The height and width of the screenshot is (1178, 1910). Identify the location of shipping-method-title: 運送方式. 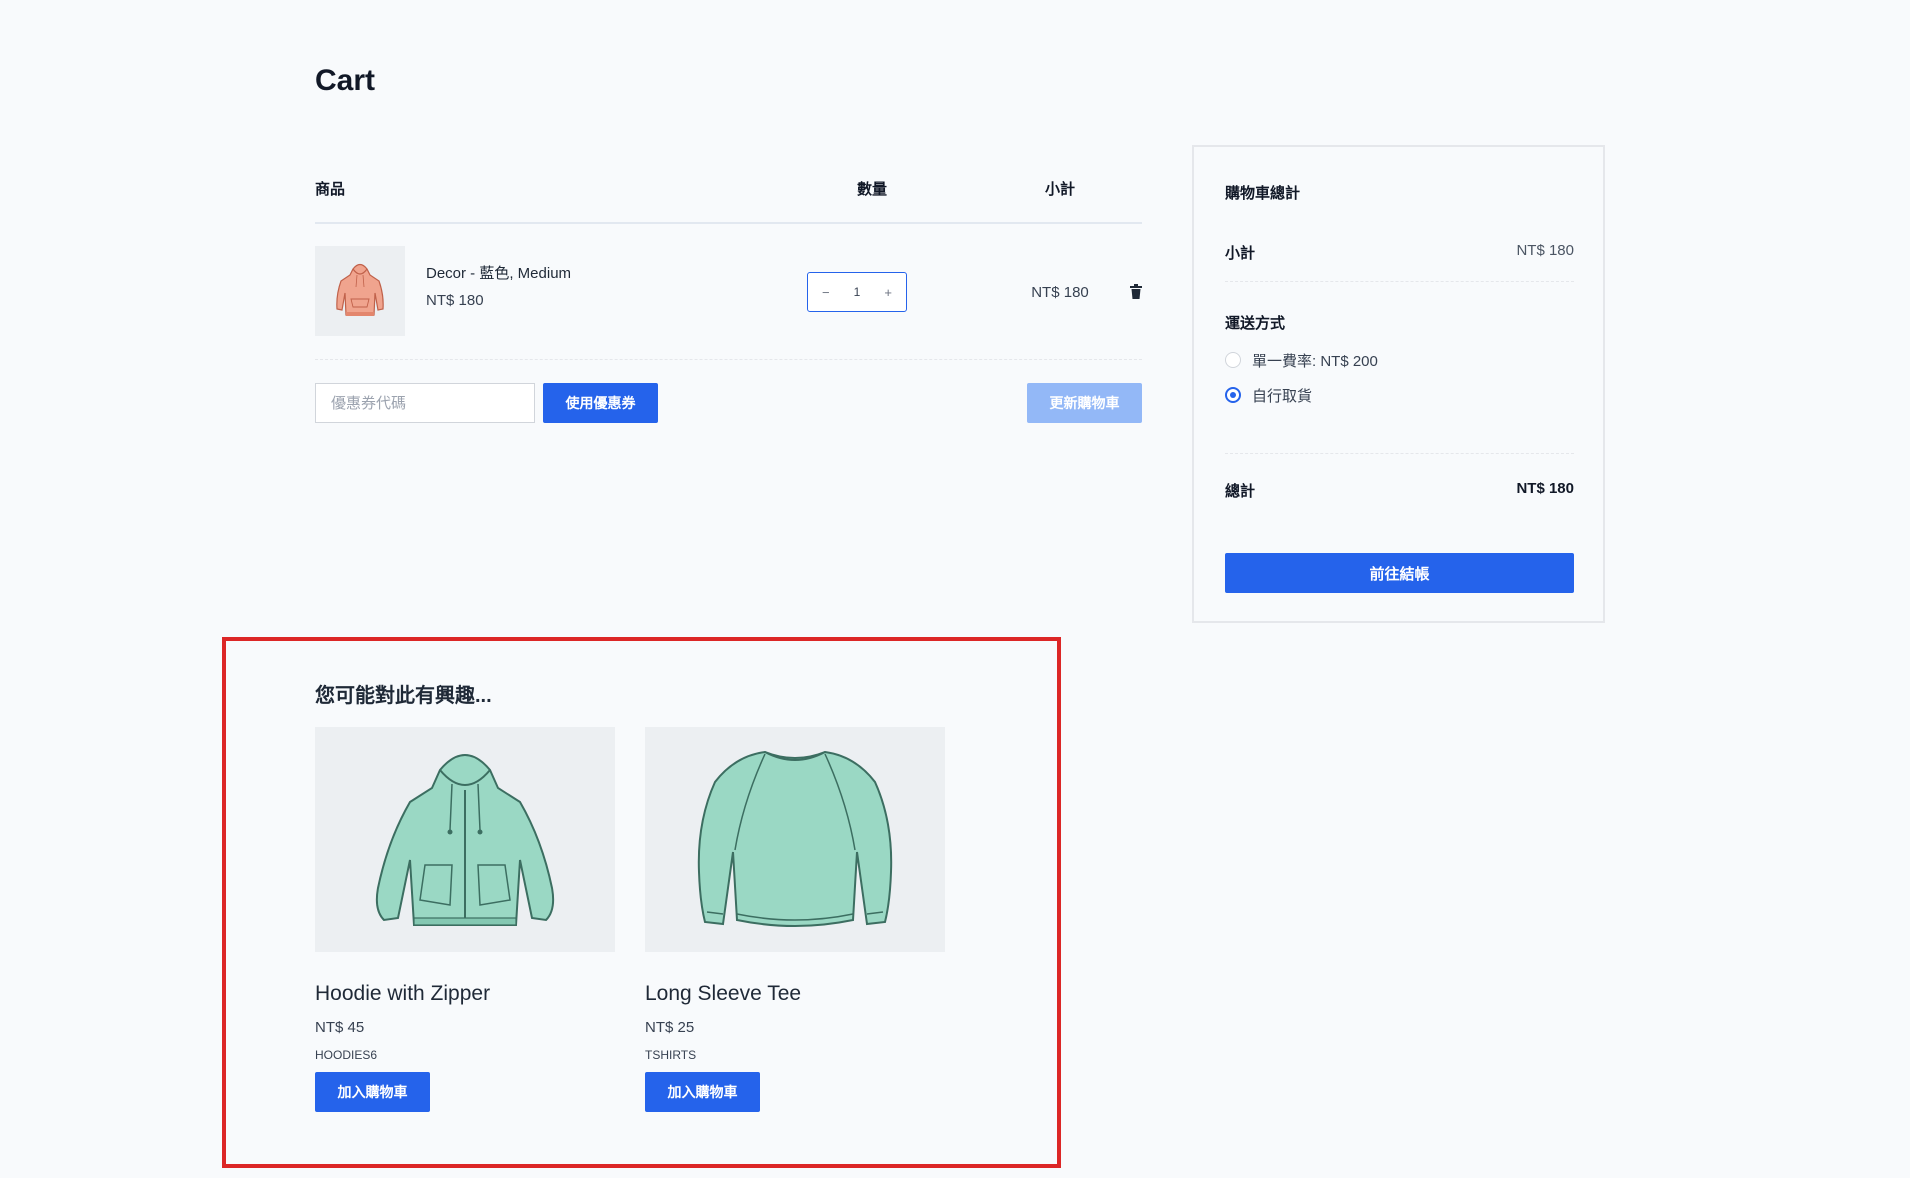
(1255, 323).